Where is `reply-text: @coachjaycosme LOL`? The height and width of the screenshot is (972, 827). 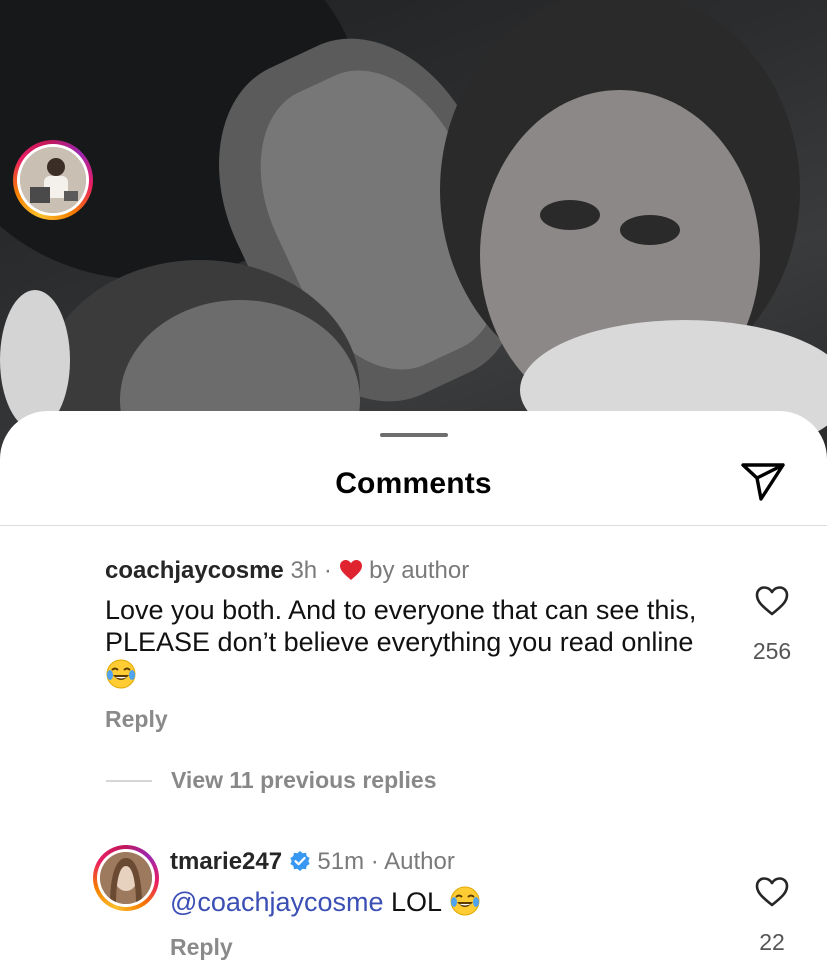 reply-text: @coachjaycosme LOL is located at coordinates (420, 901).